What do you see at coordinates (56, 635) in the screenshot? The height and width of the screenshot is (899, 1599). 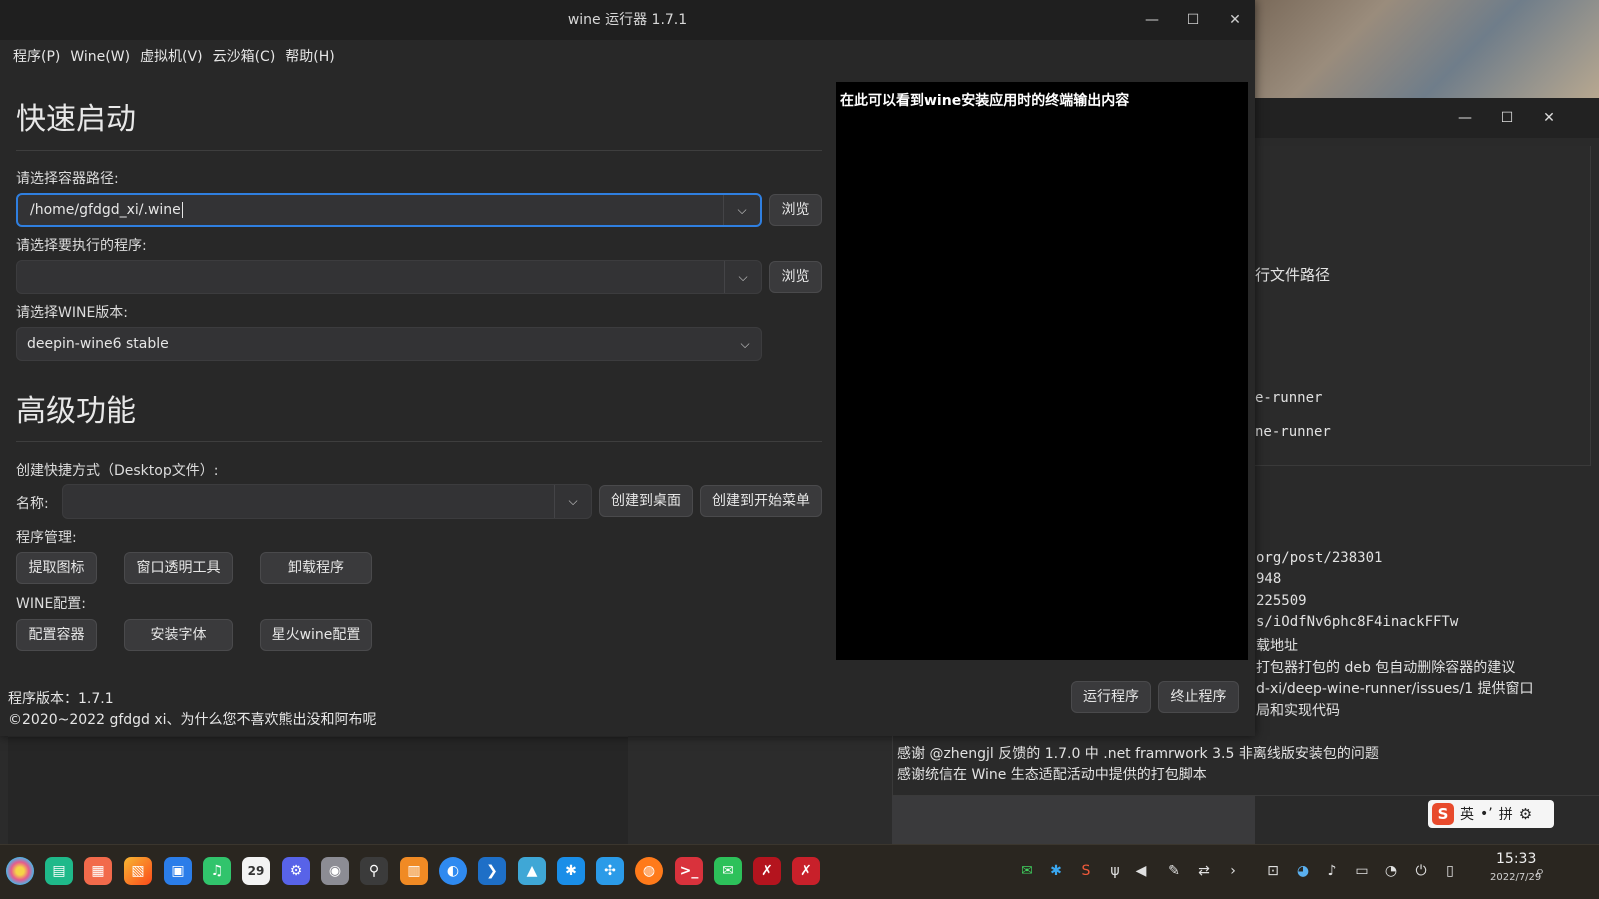 I see `configure-container-button: 配置容器` at bounding box center [56, 635].